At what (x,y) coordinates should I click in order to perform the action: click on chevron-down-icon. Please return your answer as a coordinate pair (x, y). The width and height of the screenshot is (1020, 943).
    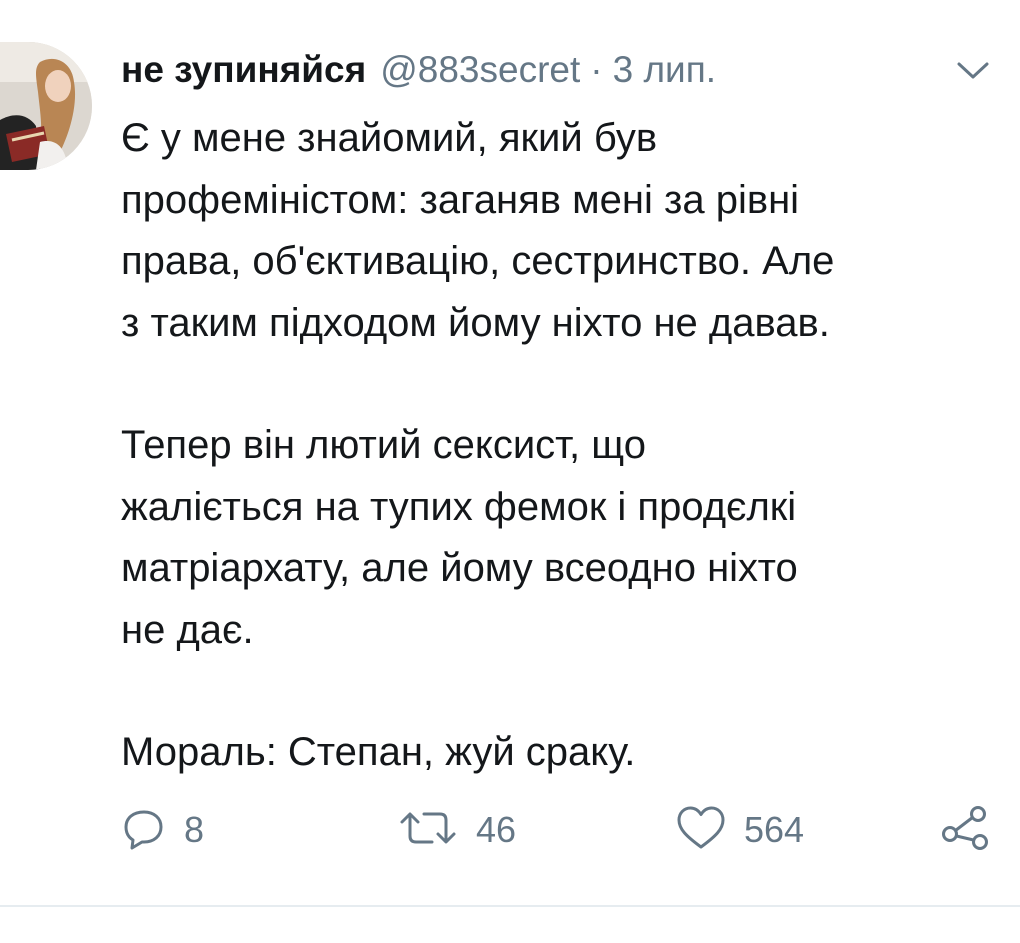
    Looking at the image, I should click on (973, 70).